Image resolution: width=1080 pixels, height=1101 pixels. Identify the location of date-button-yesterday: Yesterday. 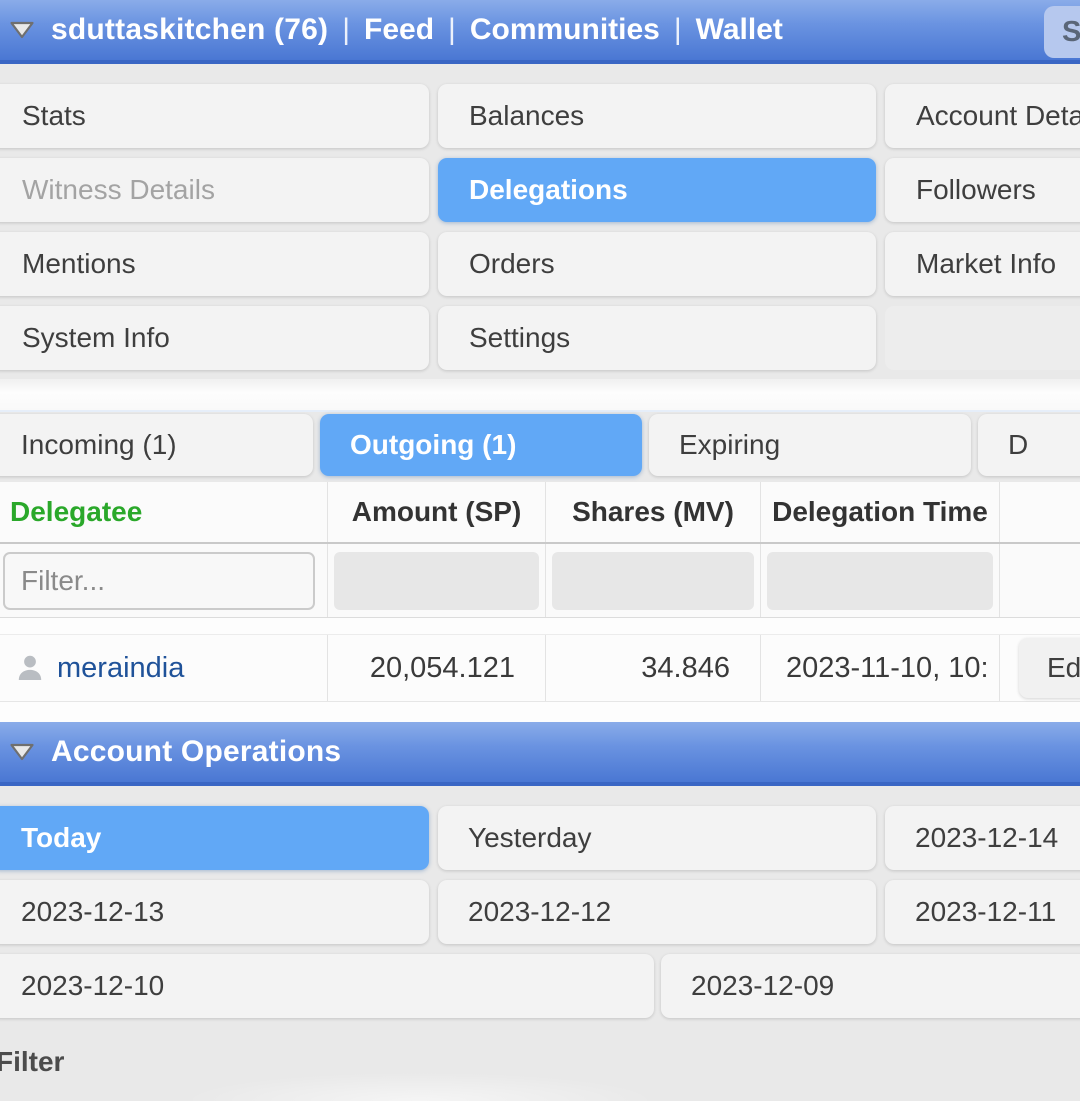
(657, 838).